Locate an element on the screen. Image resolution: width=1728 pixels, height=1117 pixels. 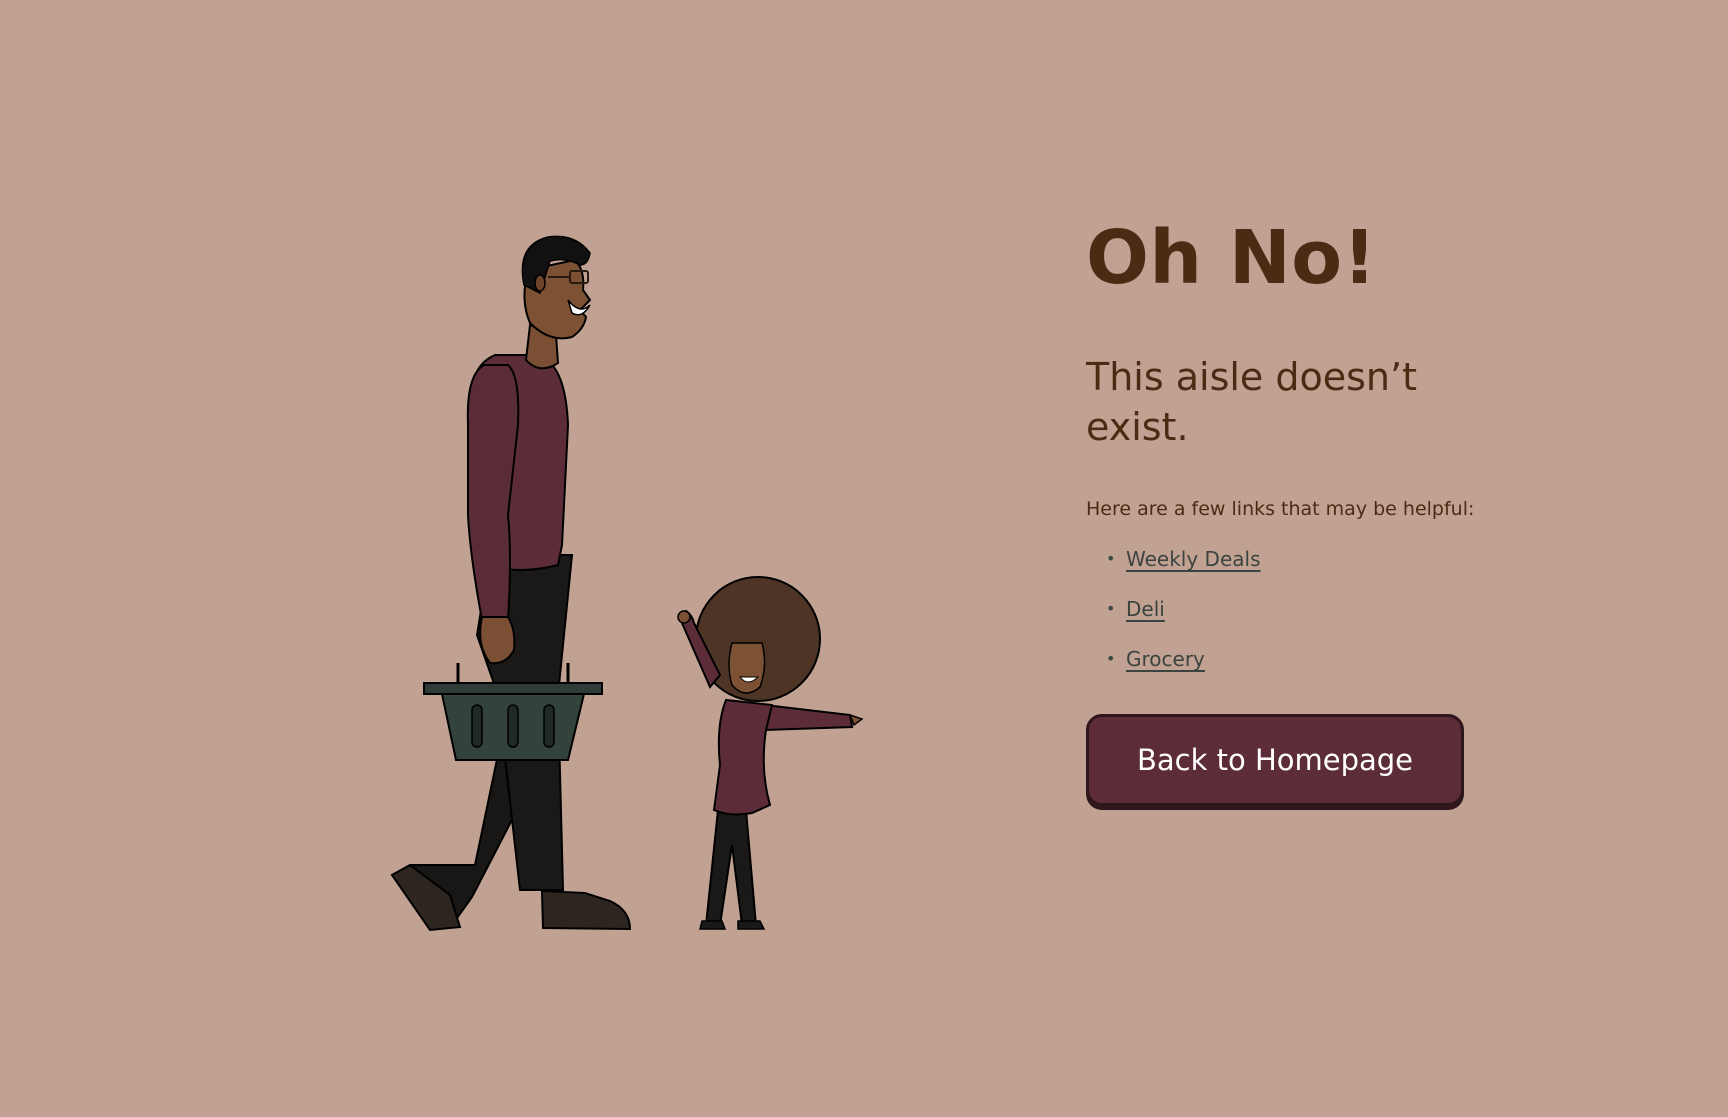
child-figure is located at coordinates (770, 753).